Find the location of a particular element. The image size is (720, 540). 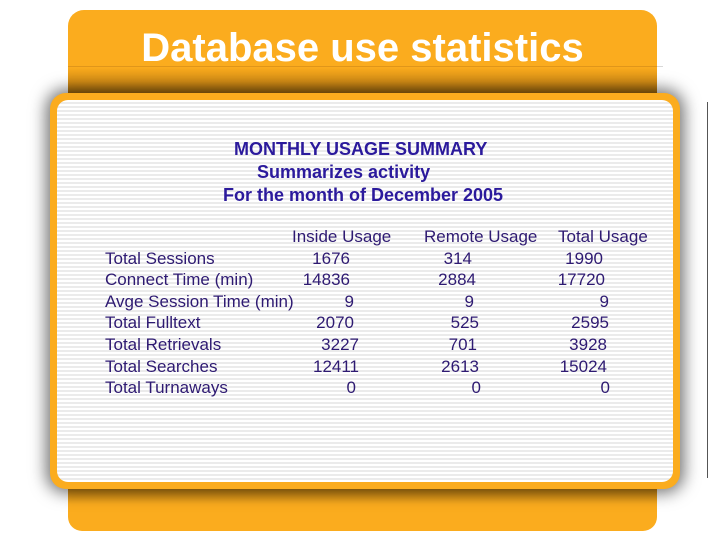

inside-value: 9 is located at coordinates (349, 301).